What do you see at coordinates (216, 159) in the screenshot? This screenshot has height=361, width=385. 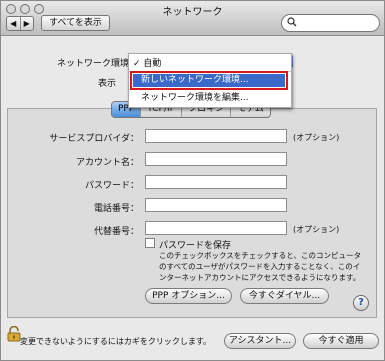 I see `account-name-input` at bounding box center [216, 159].